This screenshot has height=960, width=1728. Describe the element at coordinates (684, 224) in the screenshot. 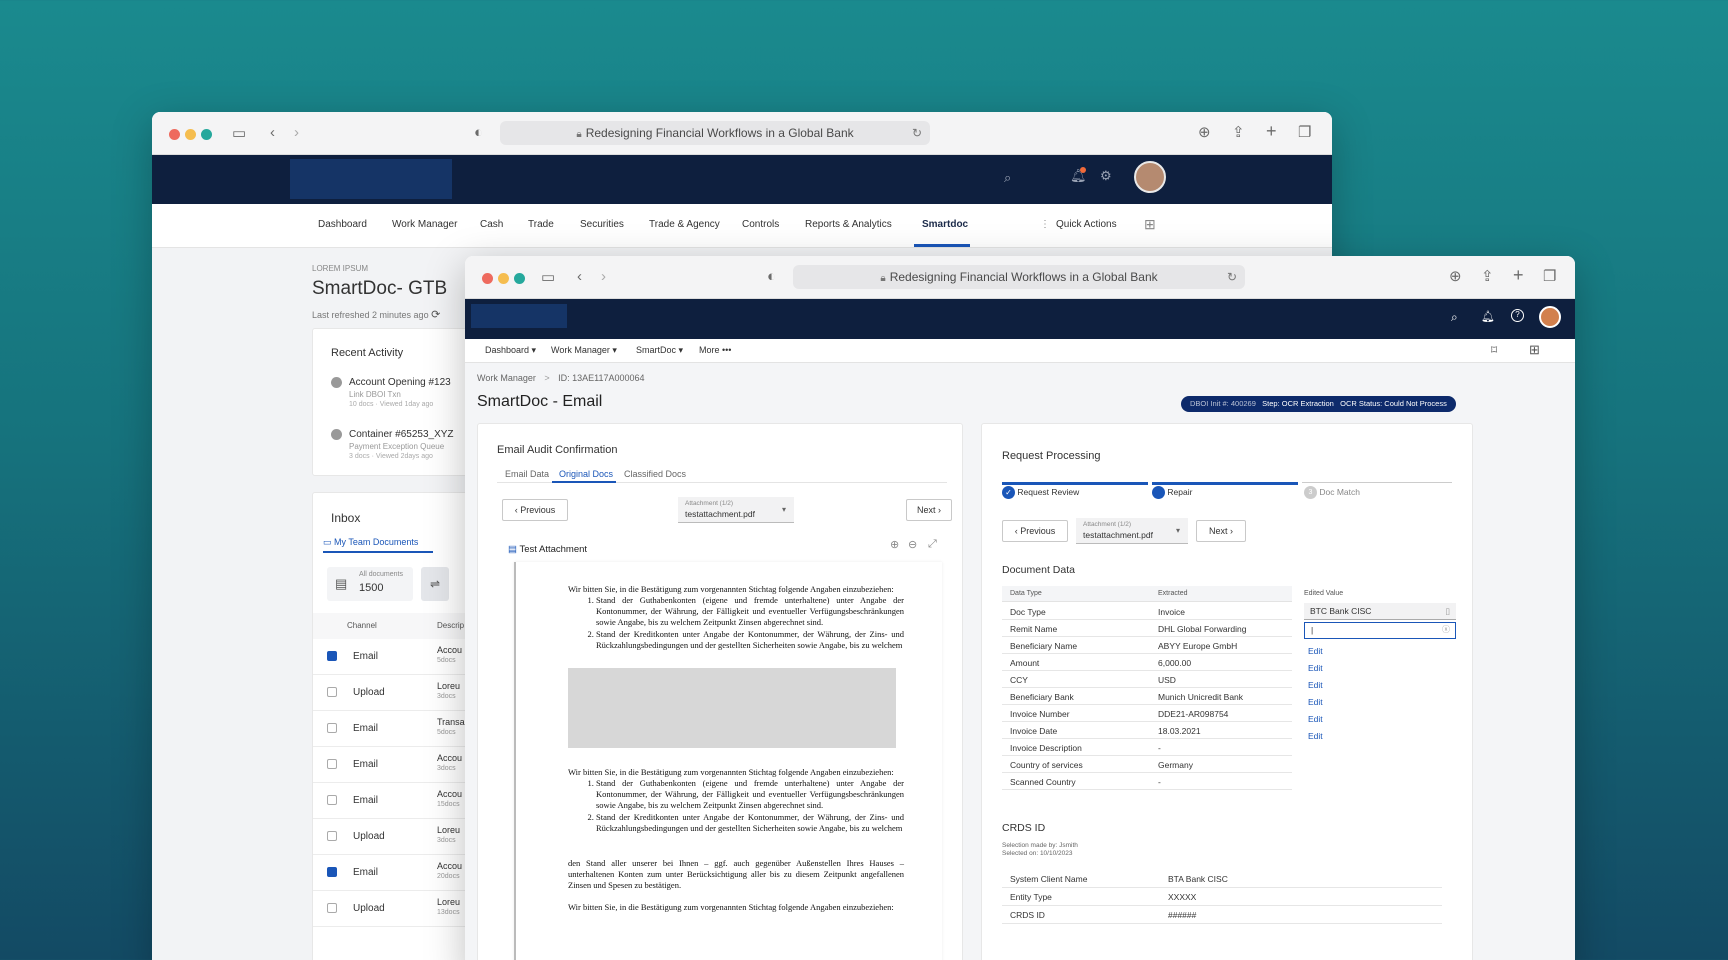

I see `nav-trade-agency: Trade & Agency` at that location.